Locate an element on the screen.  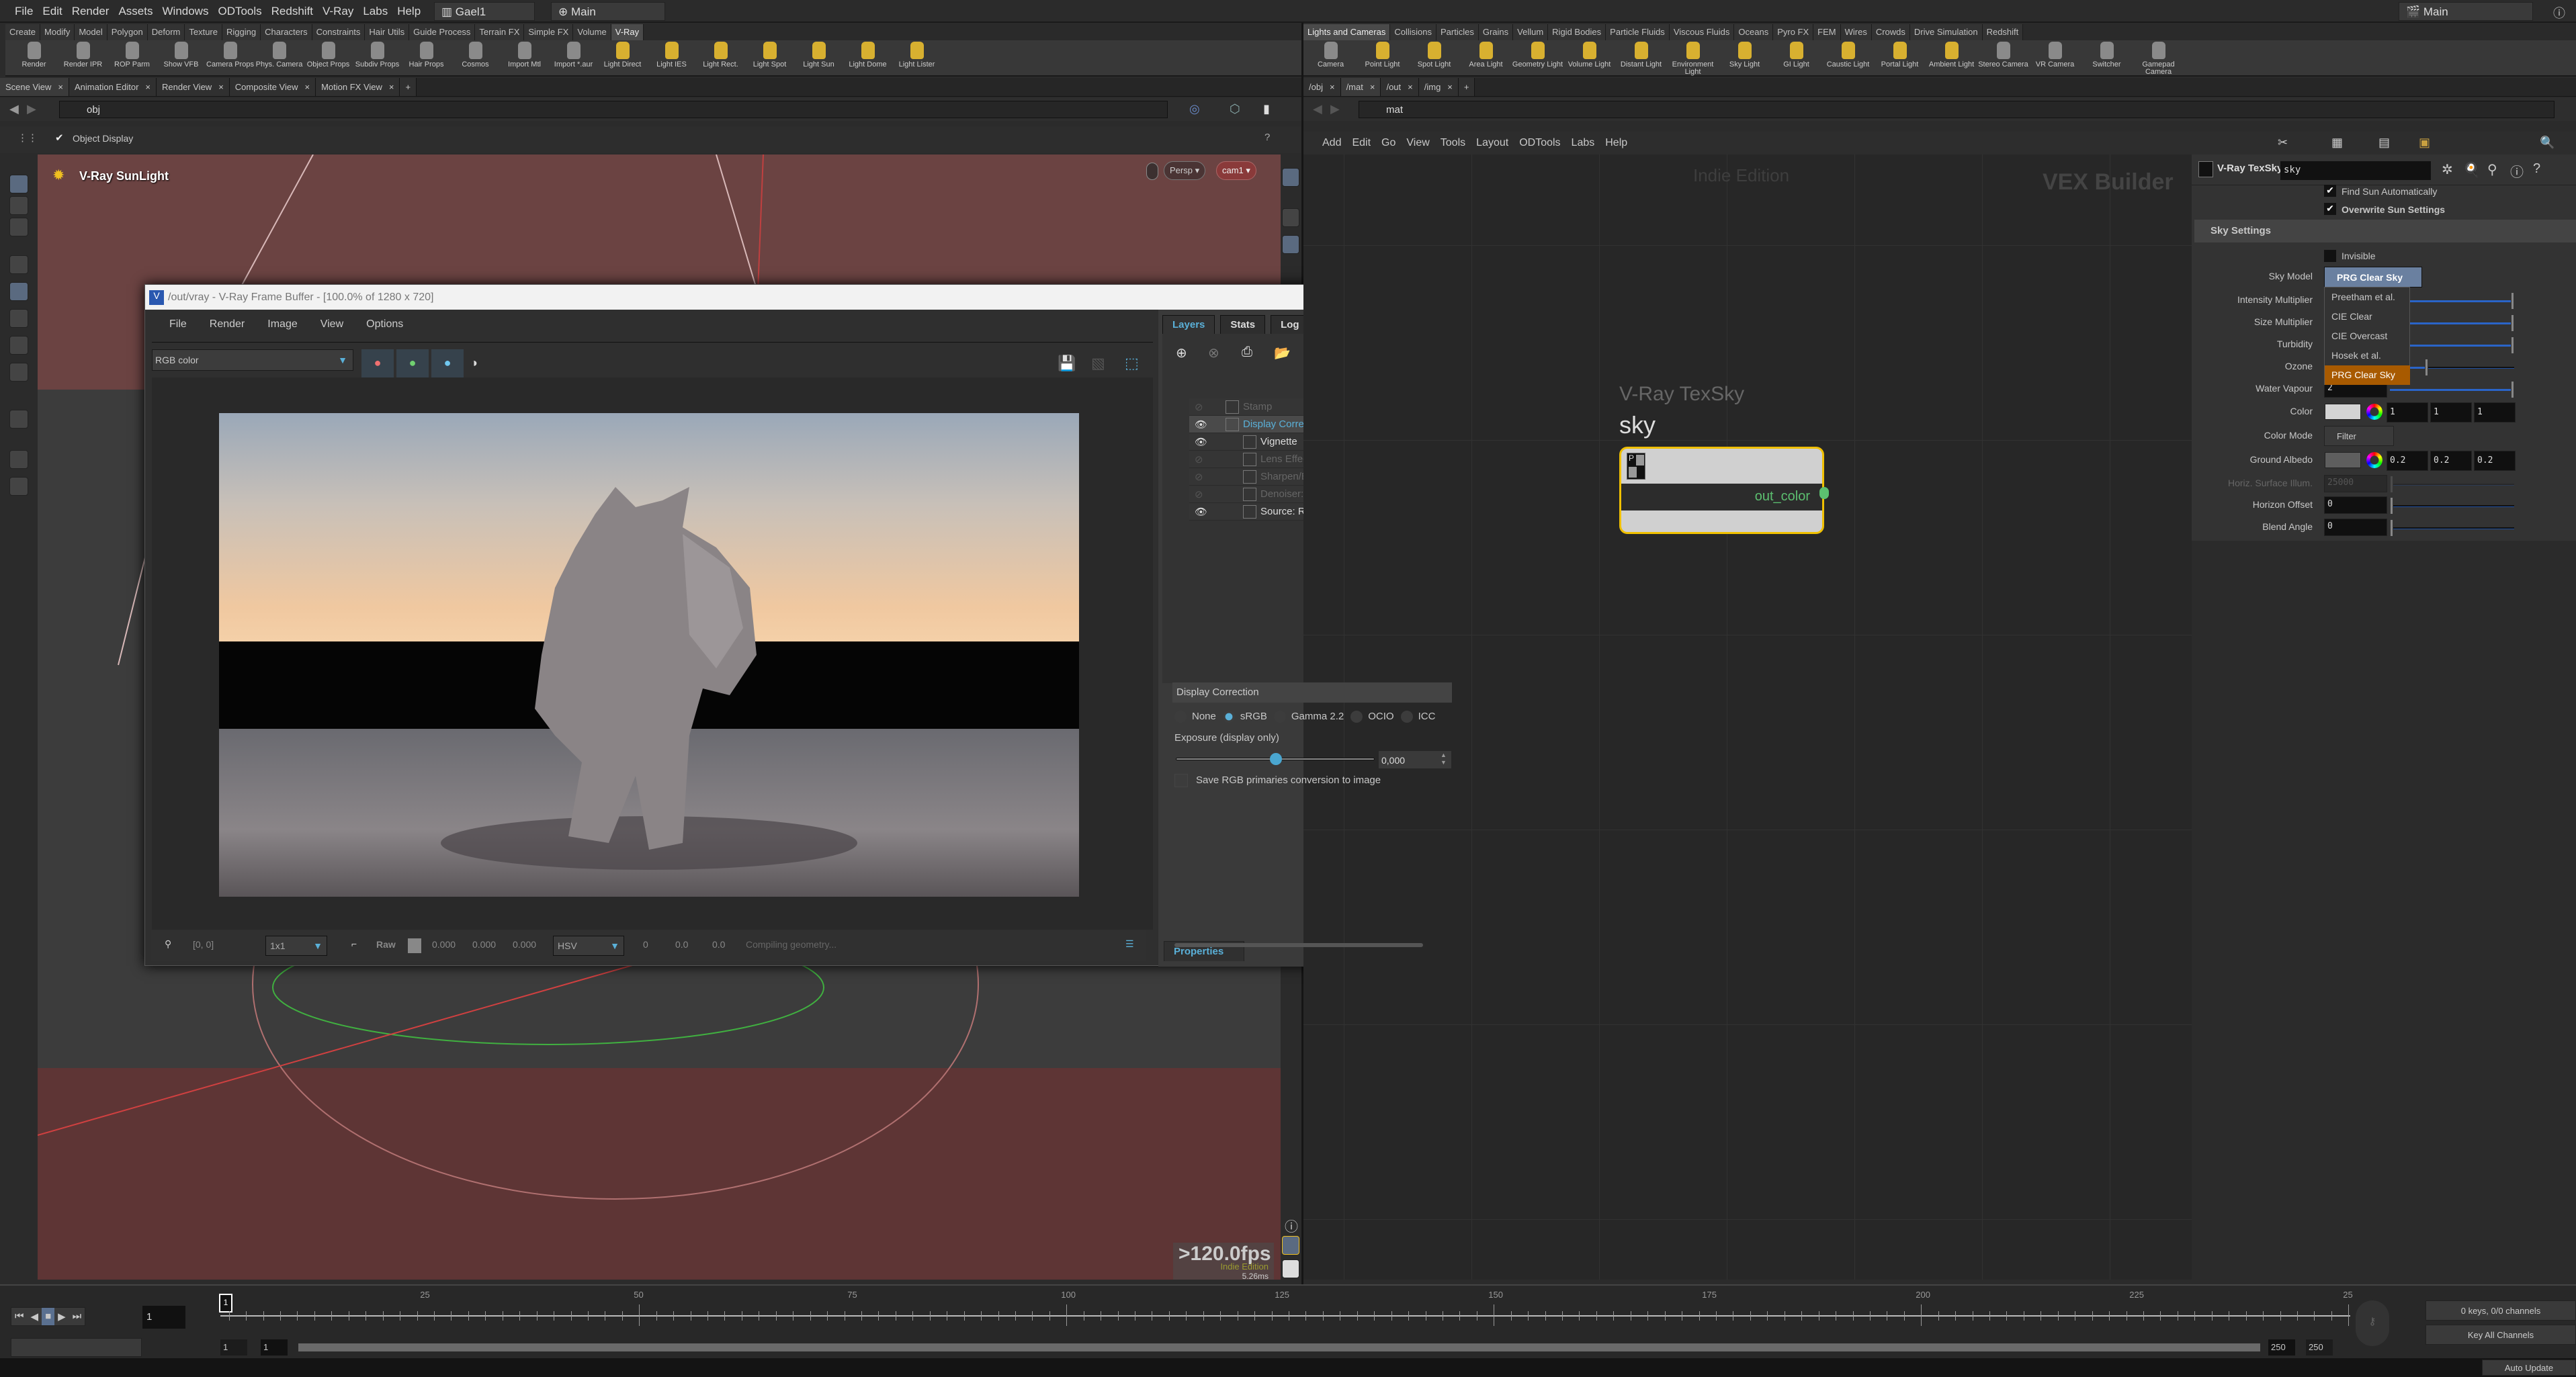
save-layers-icon: ⎙ is located at coordinates (1247, 353).